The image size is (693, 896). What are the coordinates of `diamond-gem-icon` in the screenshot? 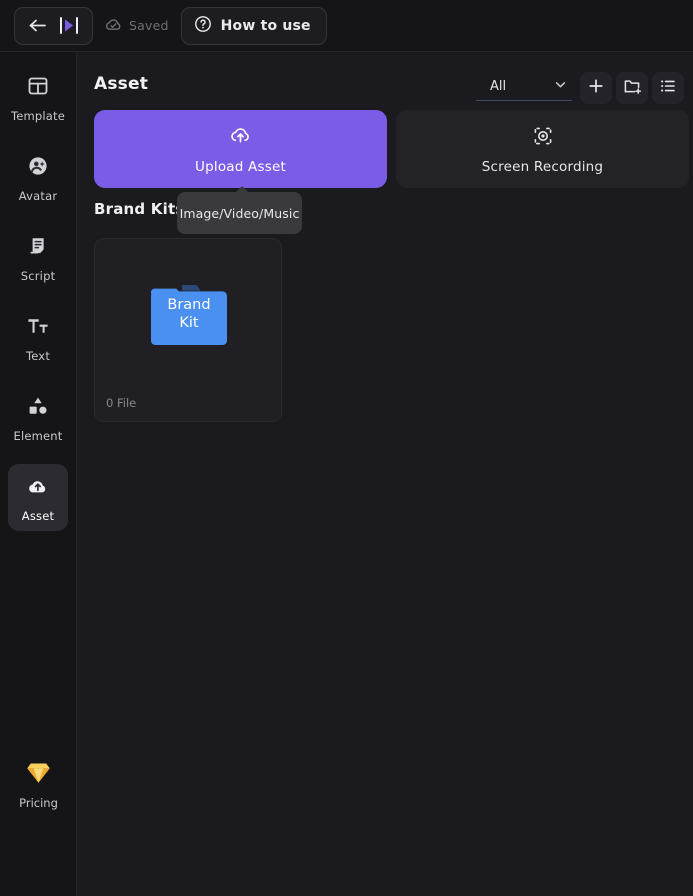 It's located at (38, 774).